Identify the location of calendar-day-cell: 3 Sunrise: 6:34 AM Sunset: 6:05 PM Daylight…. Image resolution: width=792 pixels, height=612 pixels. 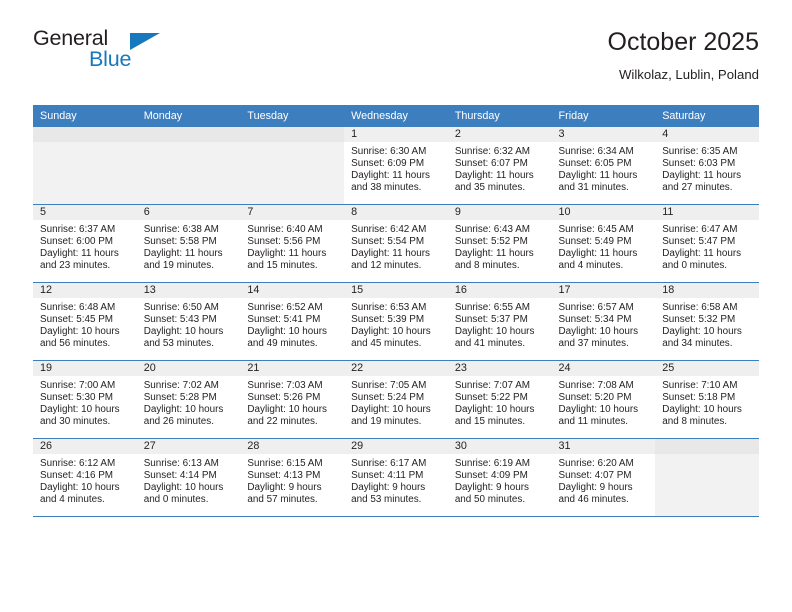
(603, 166).